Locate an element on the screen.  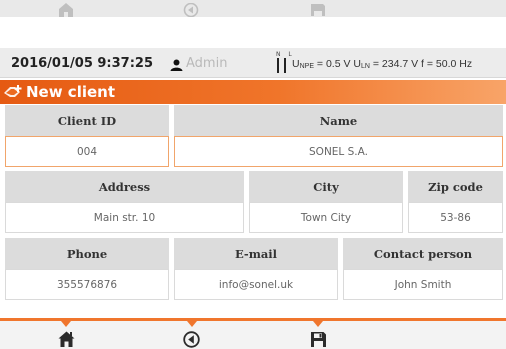
zip-code-field: 53-86 is located at coordinates (455, 217).